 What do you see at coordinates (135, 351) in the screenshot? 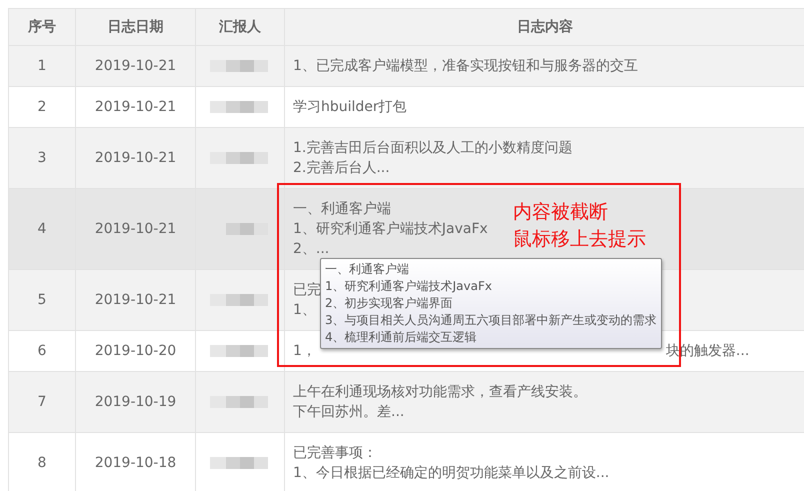
I see `table-cell-text: 2019-10-20` at bounding box center [135, 351].